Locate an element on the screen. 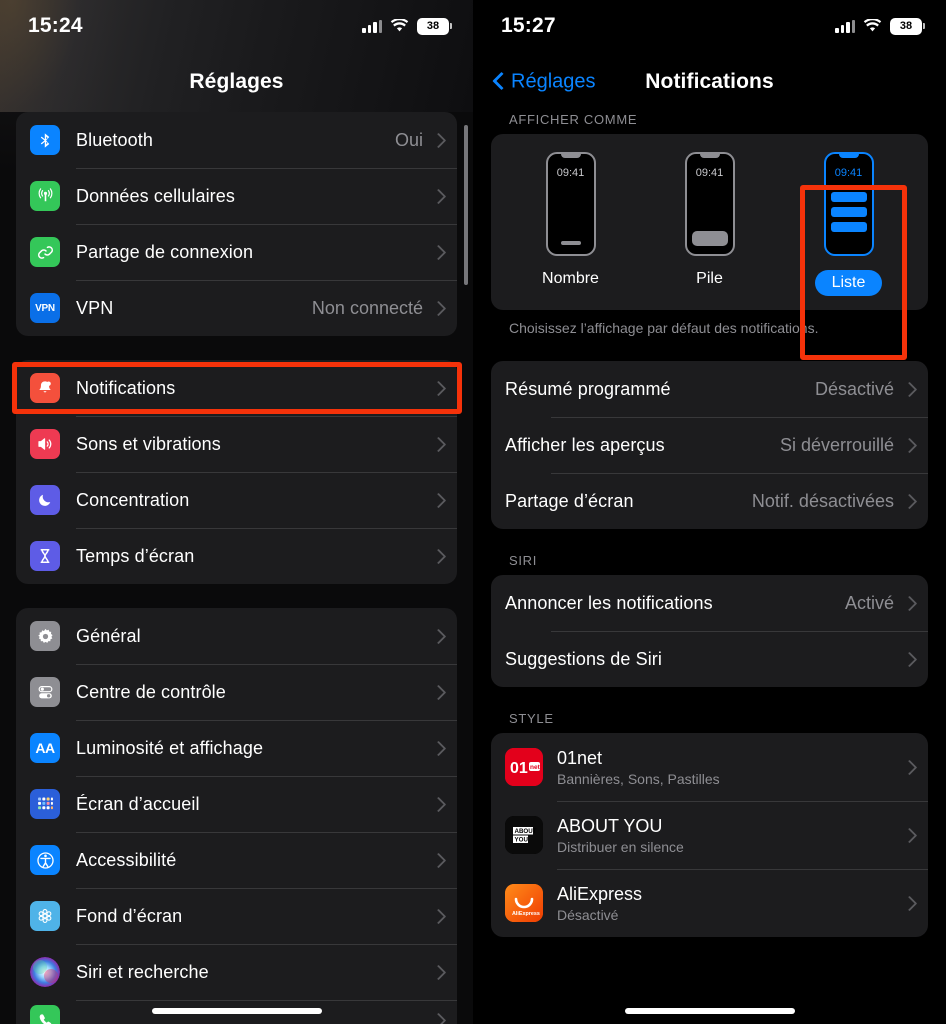 This screenshot has height=1024, width=946. row-value: Activé is located at coordinates (869, 602).